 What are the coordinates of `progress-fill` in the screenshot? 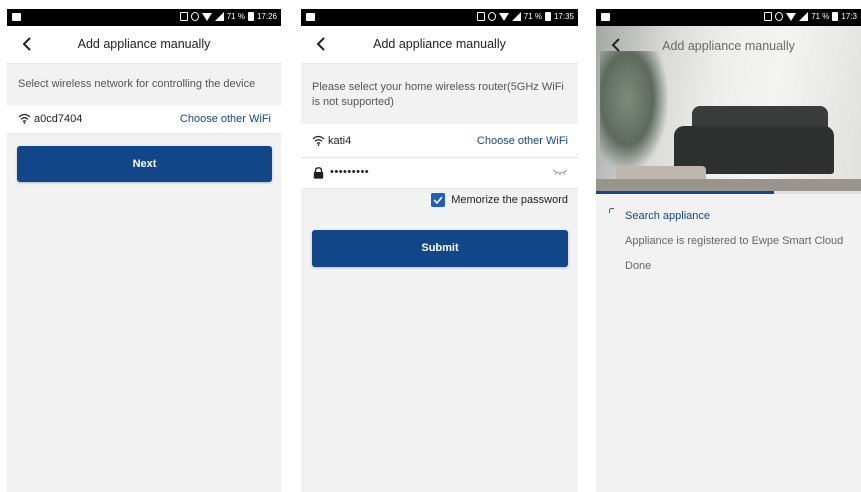 It's located at (685, 192).